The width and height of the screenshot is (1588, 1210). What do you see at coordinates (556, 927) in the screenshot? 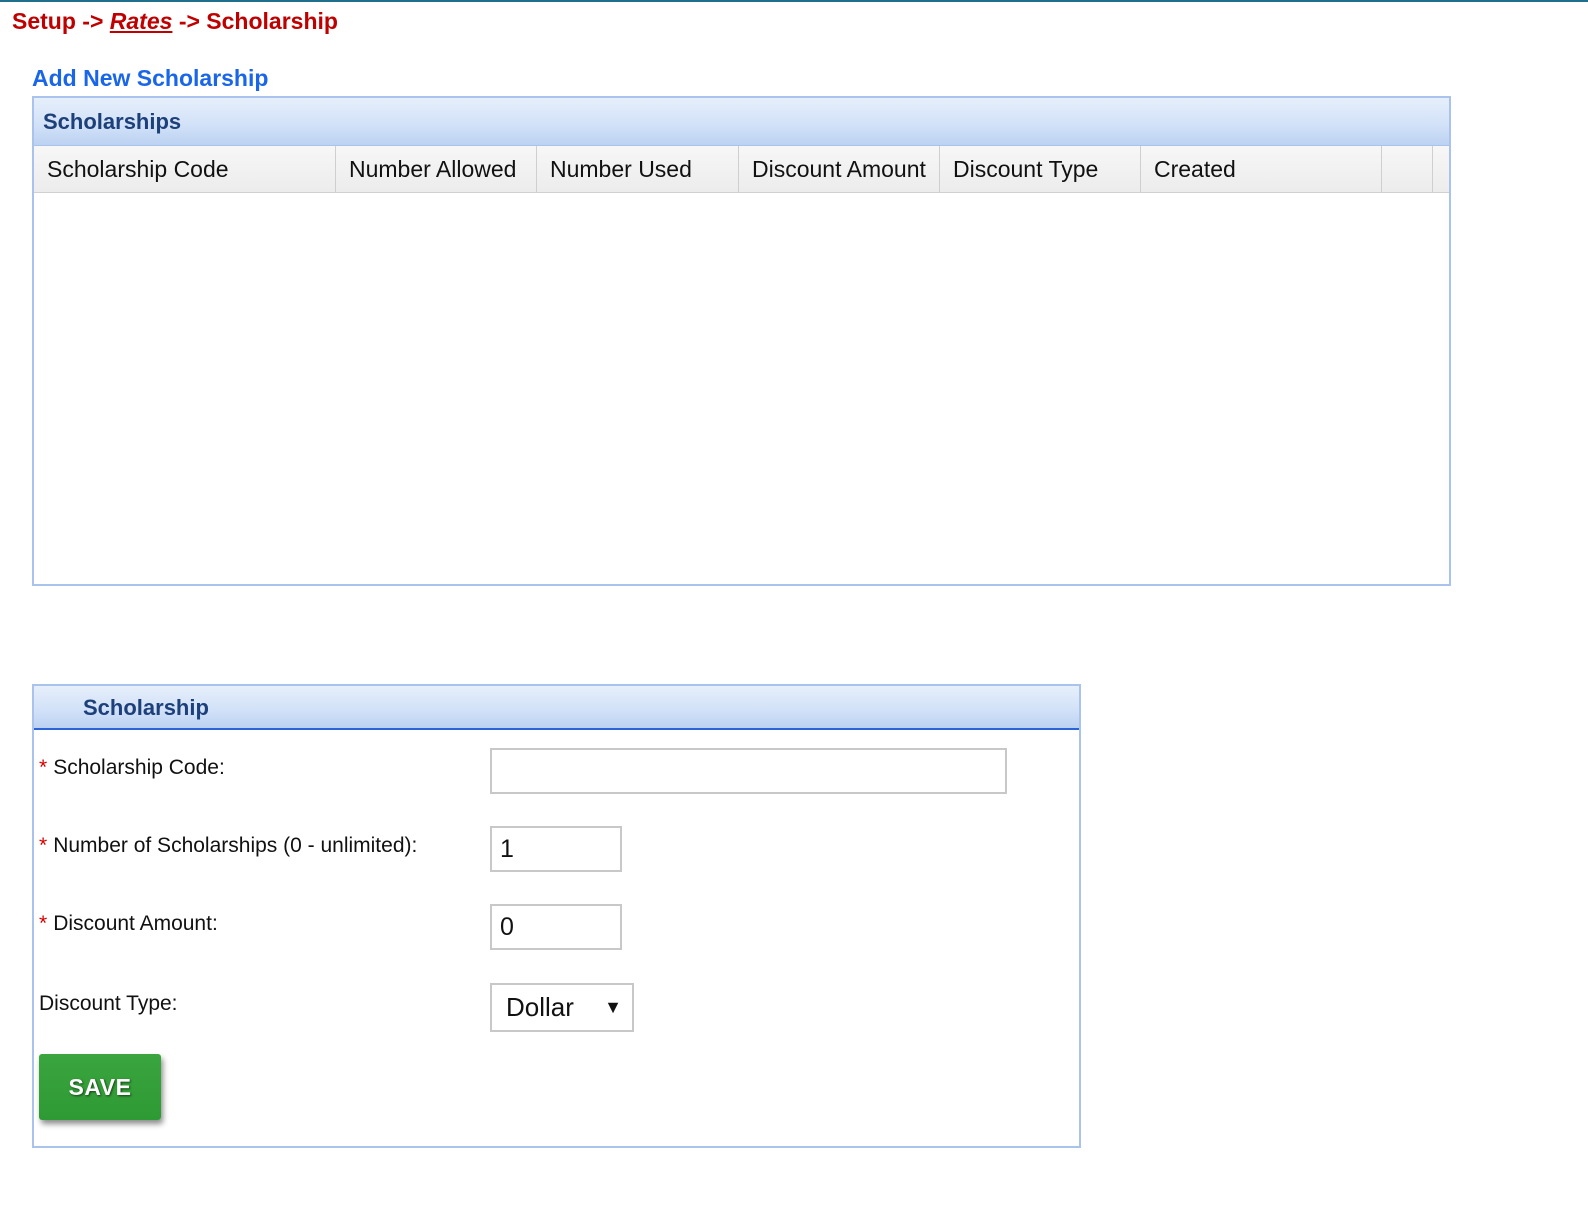
I see `discount-amount-input` at bounding box center [556, 927].